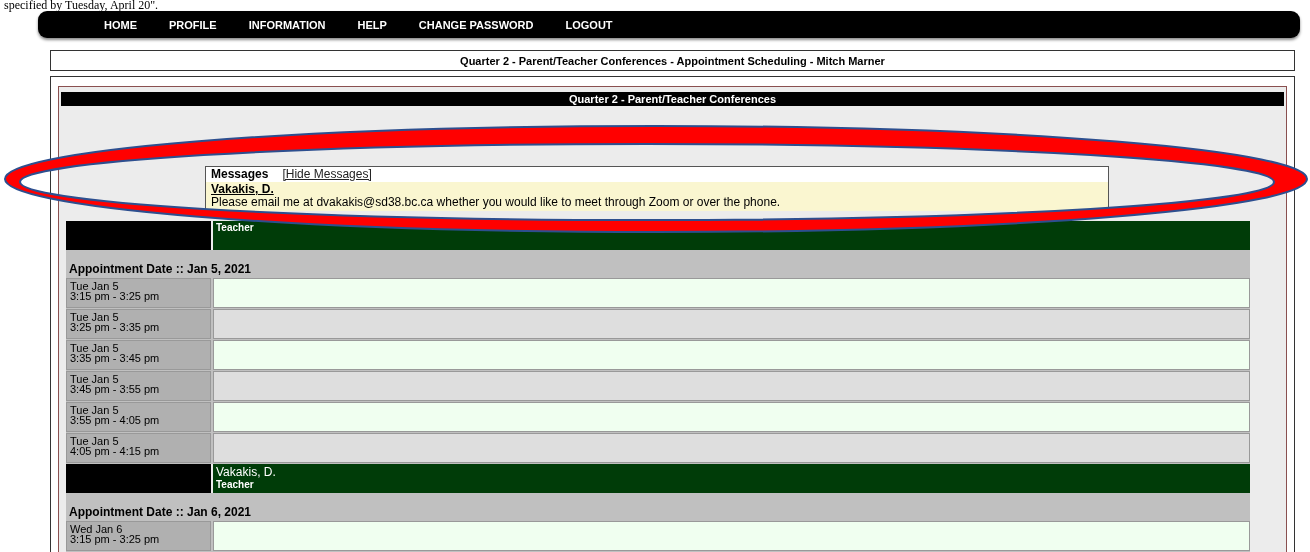  I want to click on nav-link: INFORMATION, so click(287, 24).